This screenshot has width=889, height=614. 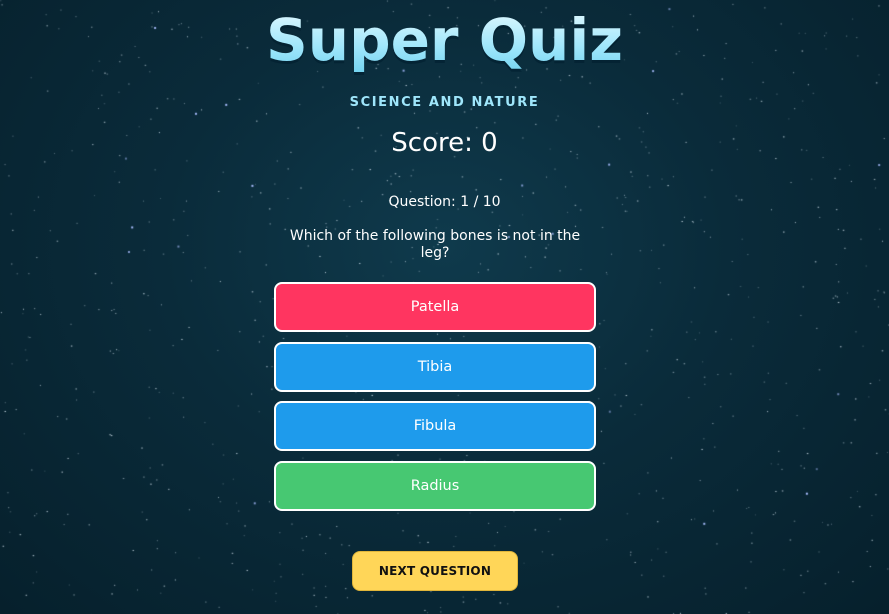 I want to click on answer-list: Patella Tibia Fibula Radius, so click(x=435, y=401).